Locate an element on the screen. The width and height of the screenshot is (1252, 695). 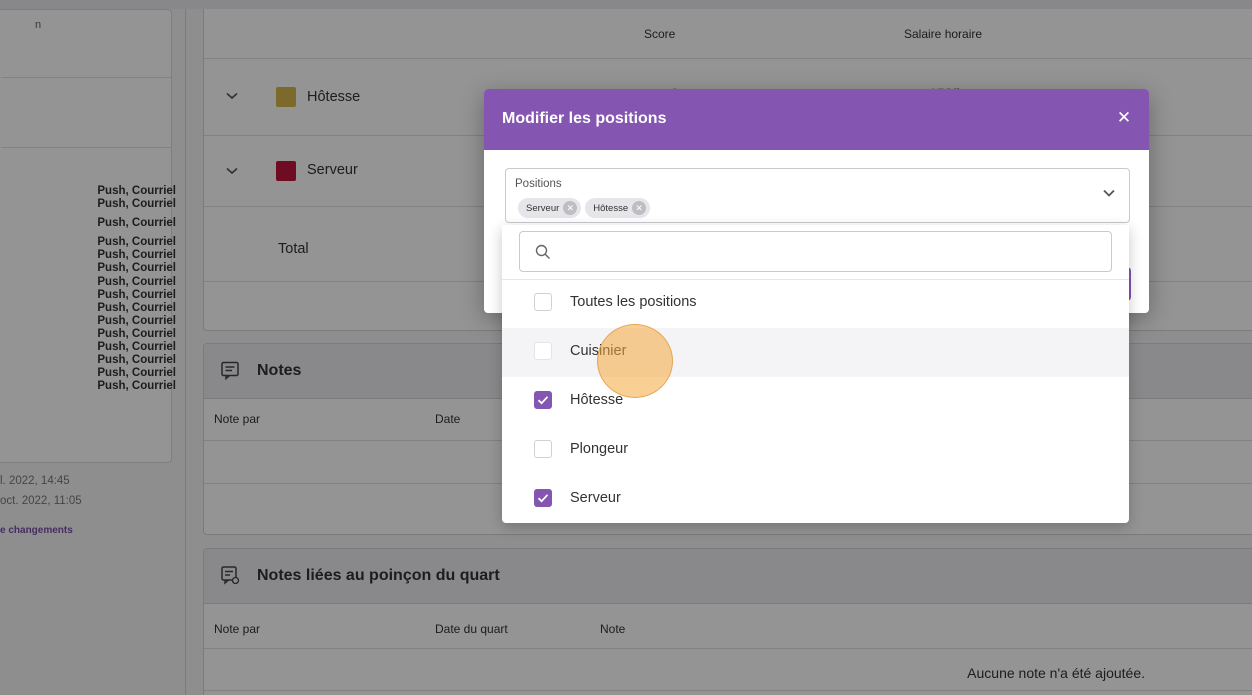
modal-title: Modifier les positions is located at coordinates (584, 118).